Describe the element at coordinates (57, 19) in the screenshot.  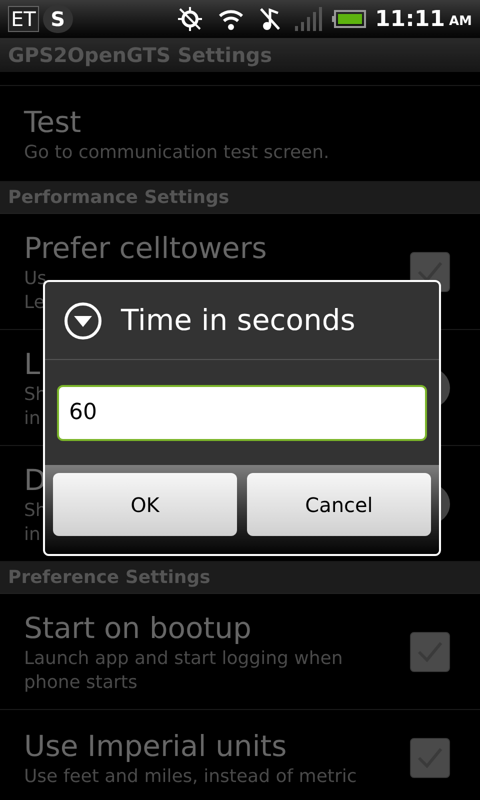
I see `notification-icon: S` at that location.